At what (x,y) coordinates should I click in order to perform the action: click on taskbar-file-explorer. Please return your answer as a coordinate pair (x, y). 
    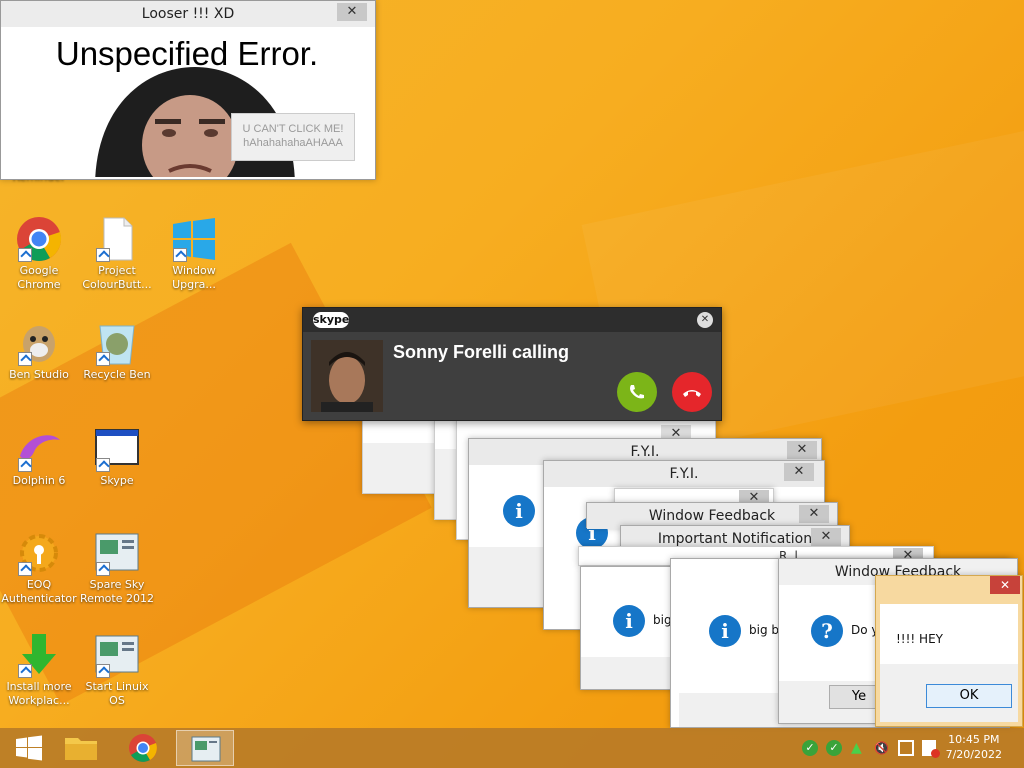
    Looking at the image, I should click on (81, 748).